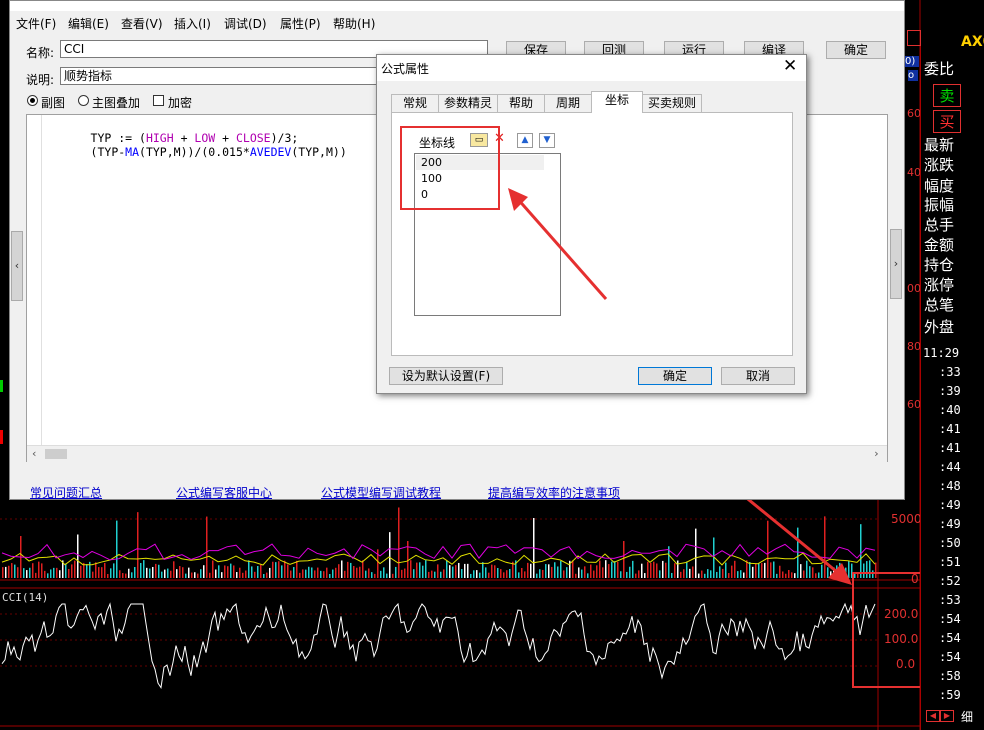 This screenshot has height=730, width=984. What do you see at coordinates (950, 695) in the screenshot?
I see `tick-time: :59` at bounding box center [950, 695].